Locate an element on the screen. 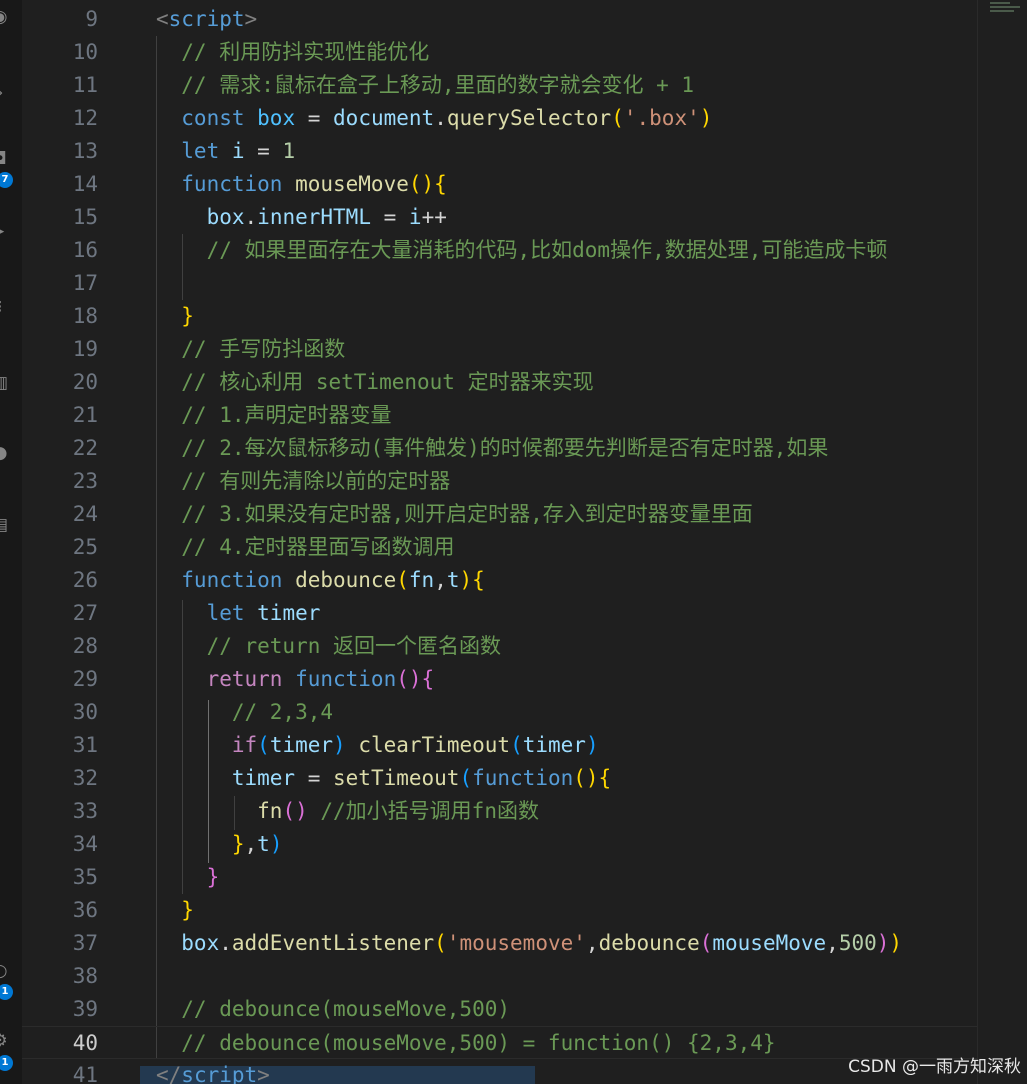  line-number: 15 is located at coordinates (85, 217).